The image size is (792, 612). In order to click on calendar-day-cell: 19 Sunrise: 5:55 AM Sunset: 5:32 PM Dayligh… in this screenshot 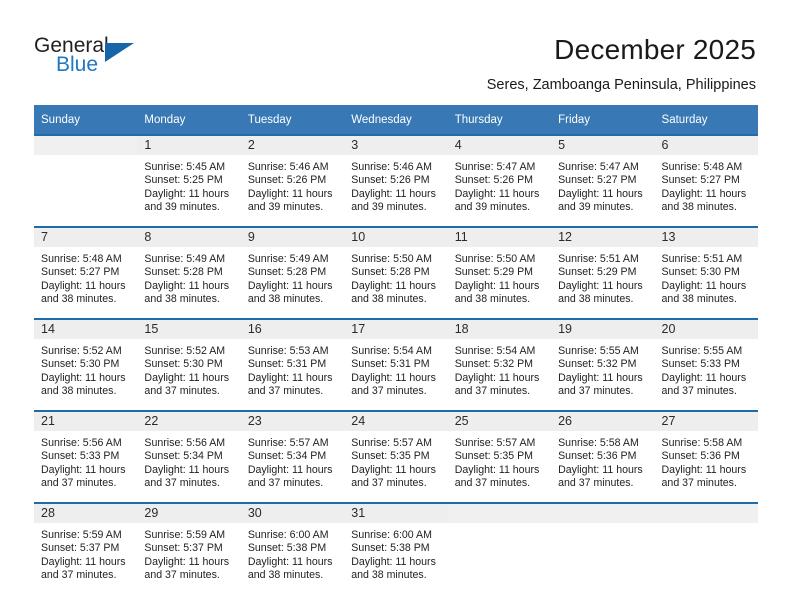, I will do `click(603, 365)`.